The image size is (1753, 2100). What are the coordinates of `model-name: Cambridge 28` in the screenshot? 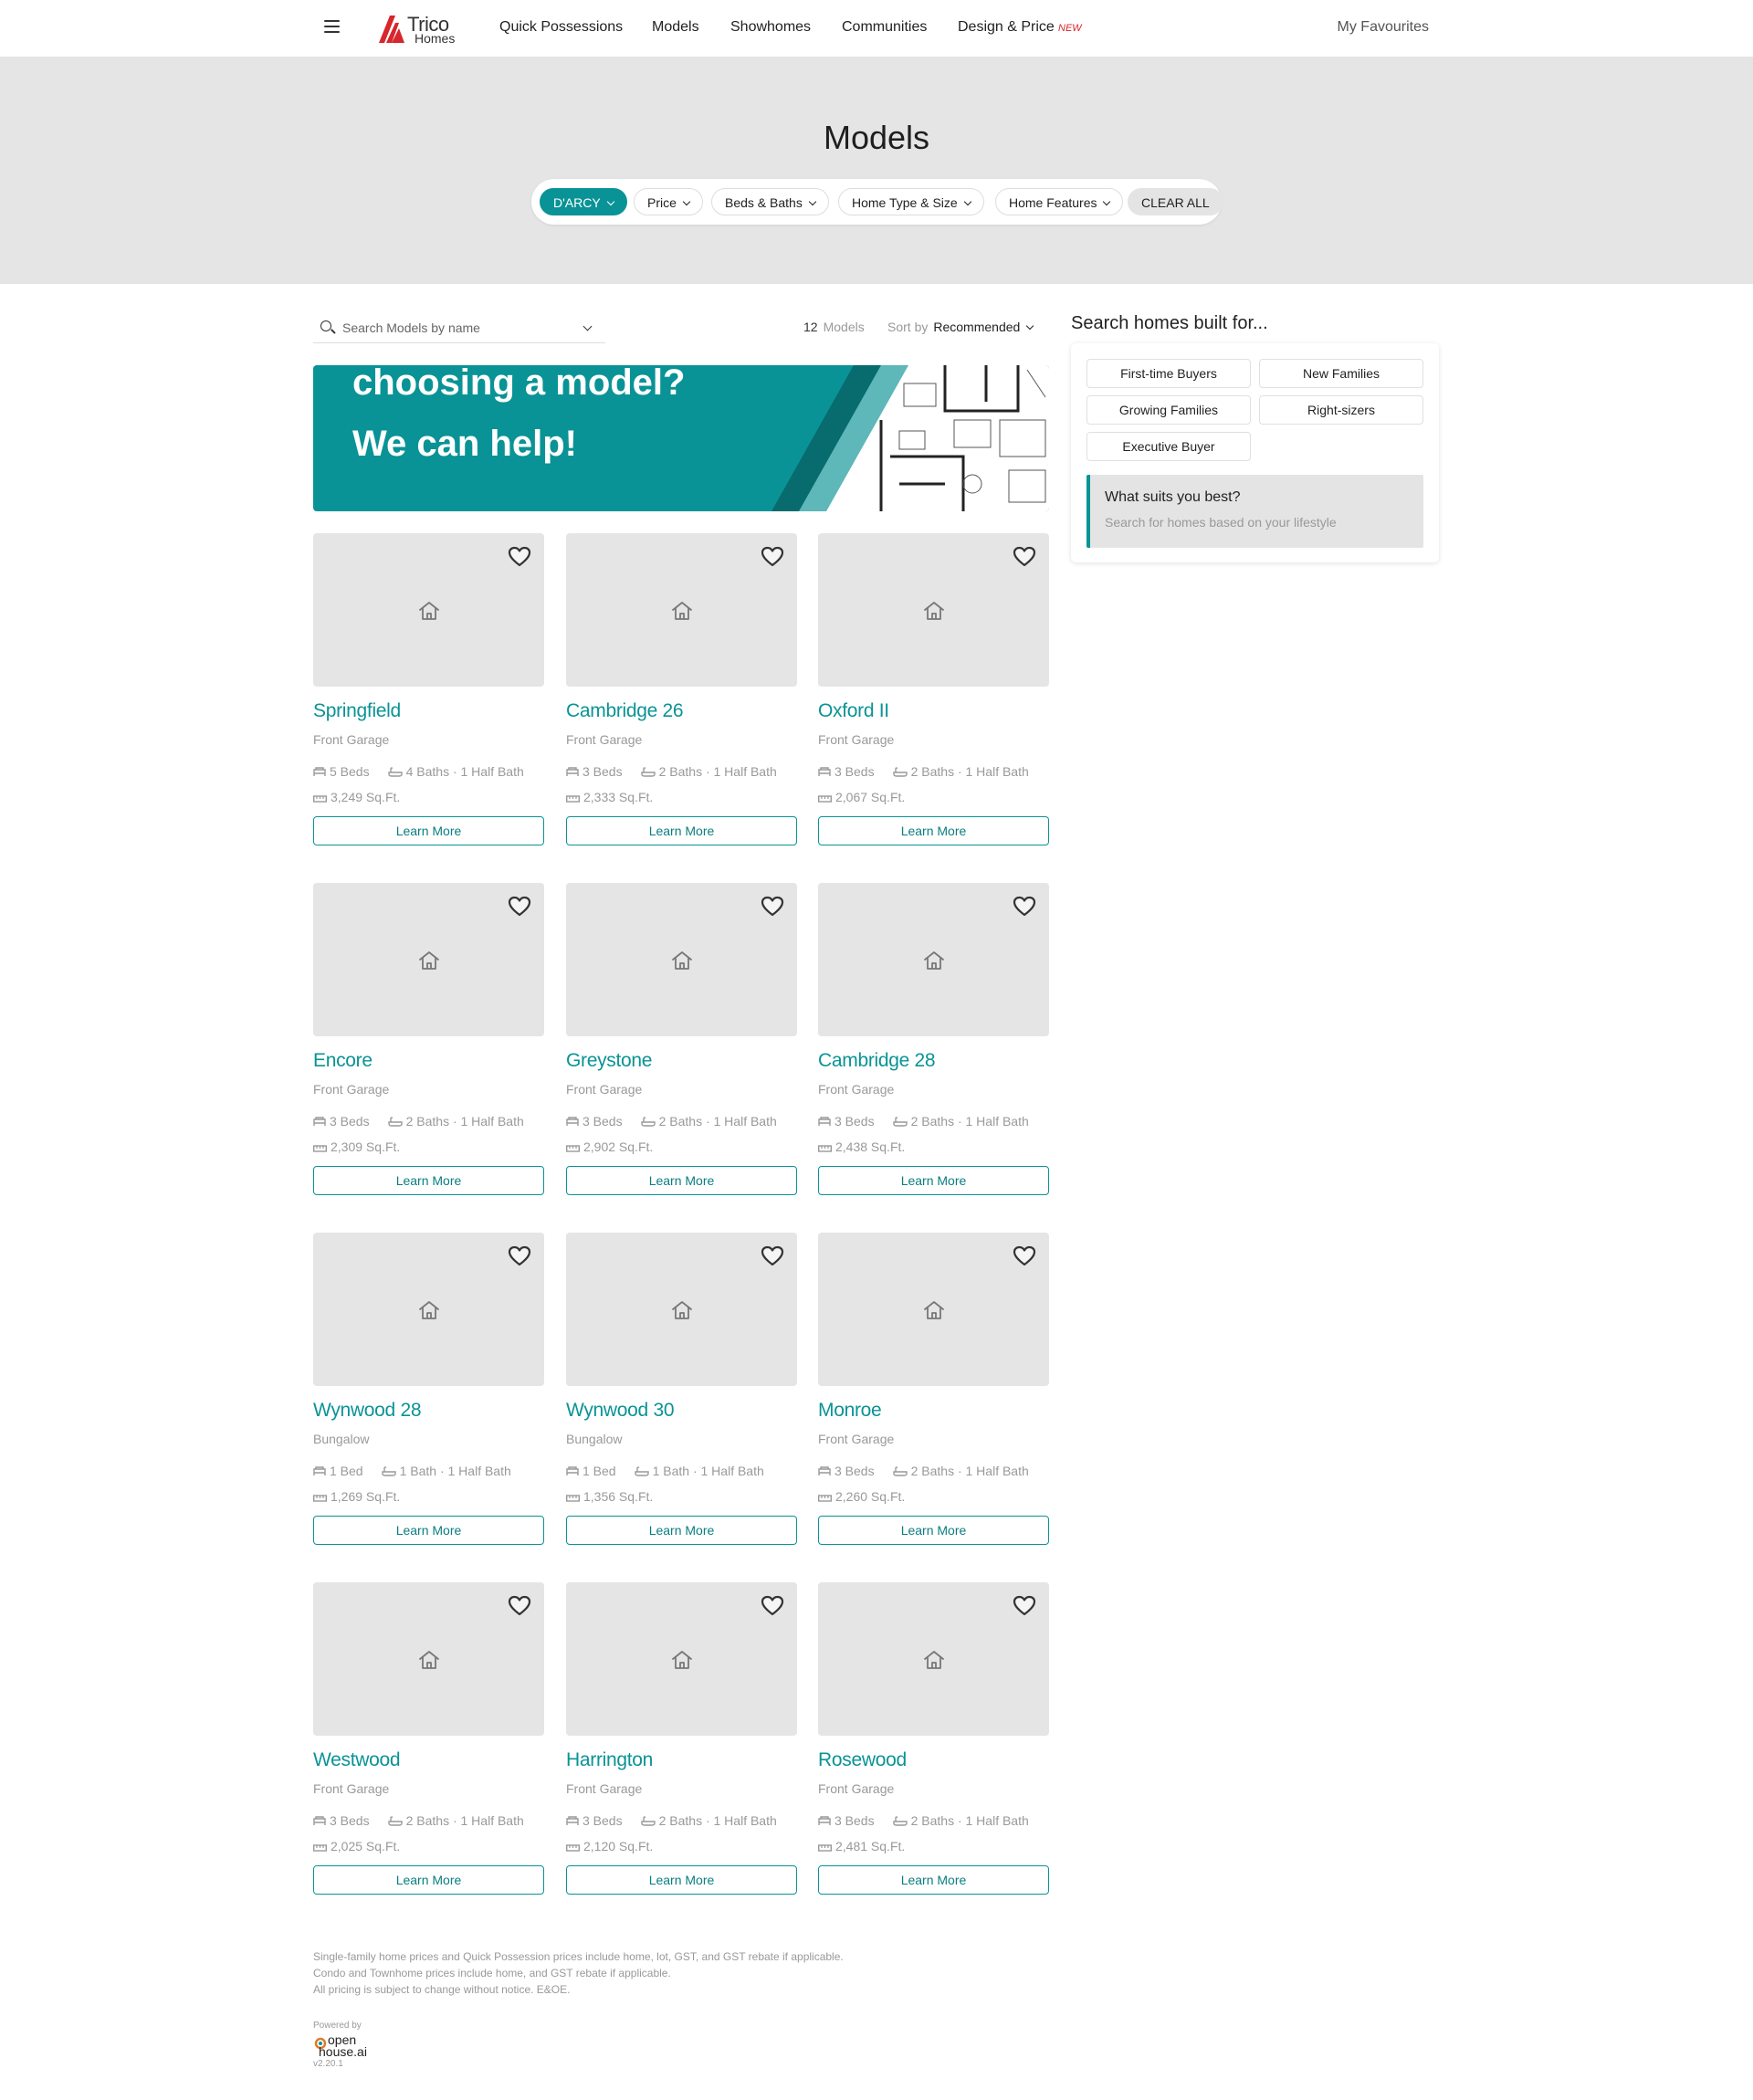 It's located at (877, 1061).